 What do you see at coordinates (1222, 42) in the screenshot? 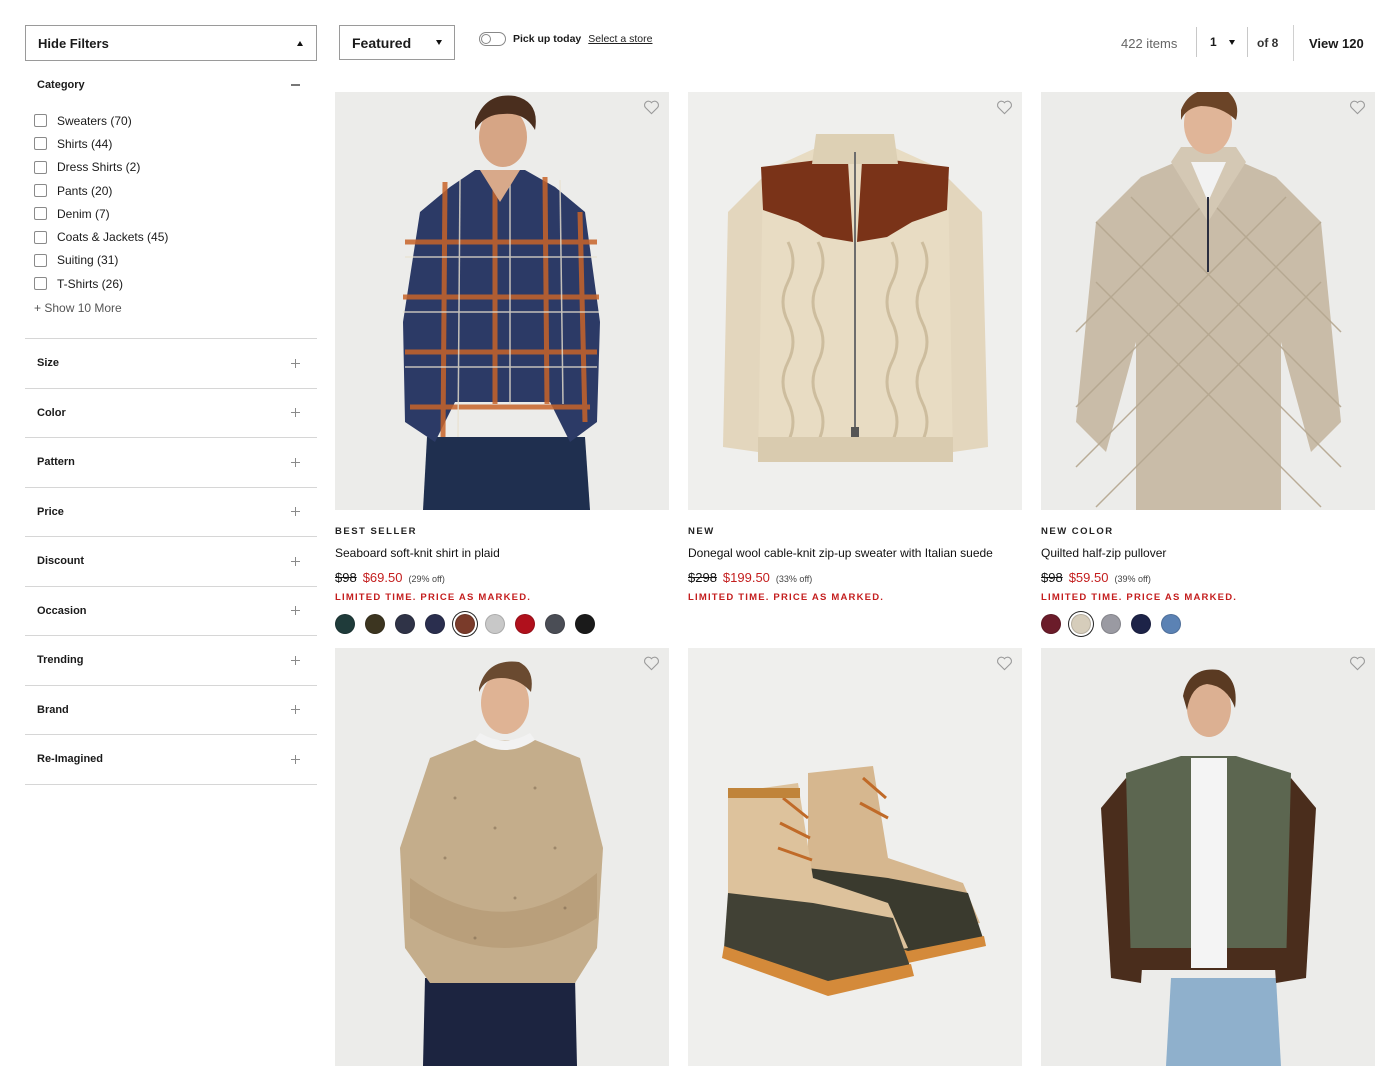
I see `page-dropdown: 1` at bounding box center [1222, 42].